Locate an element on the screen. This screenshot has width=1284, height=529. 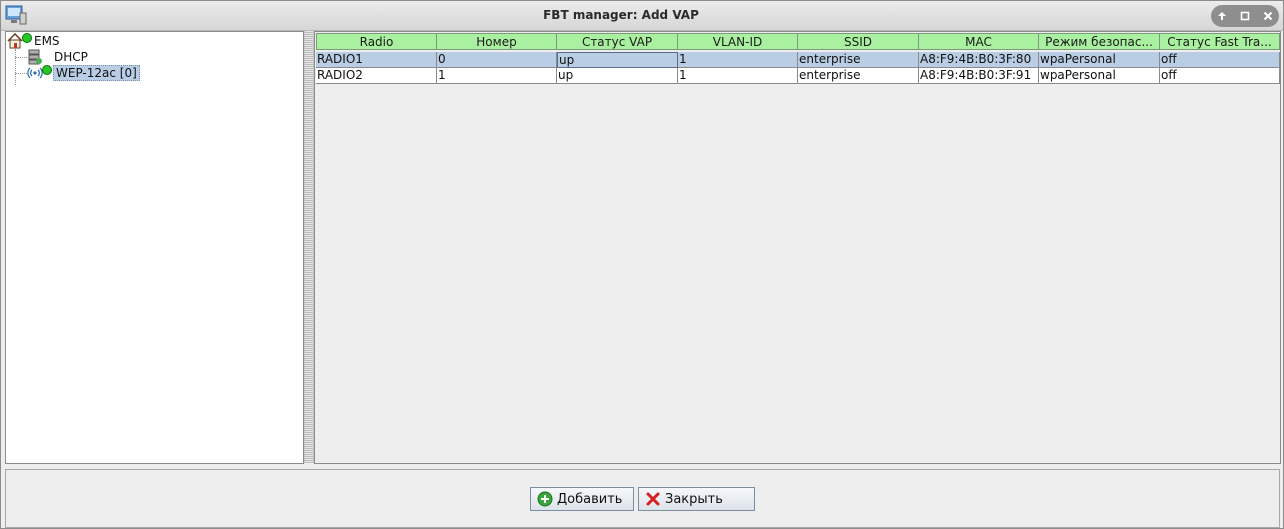
table-cell: RADIO2 is located at coordinates (376, 76).